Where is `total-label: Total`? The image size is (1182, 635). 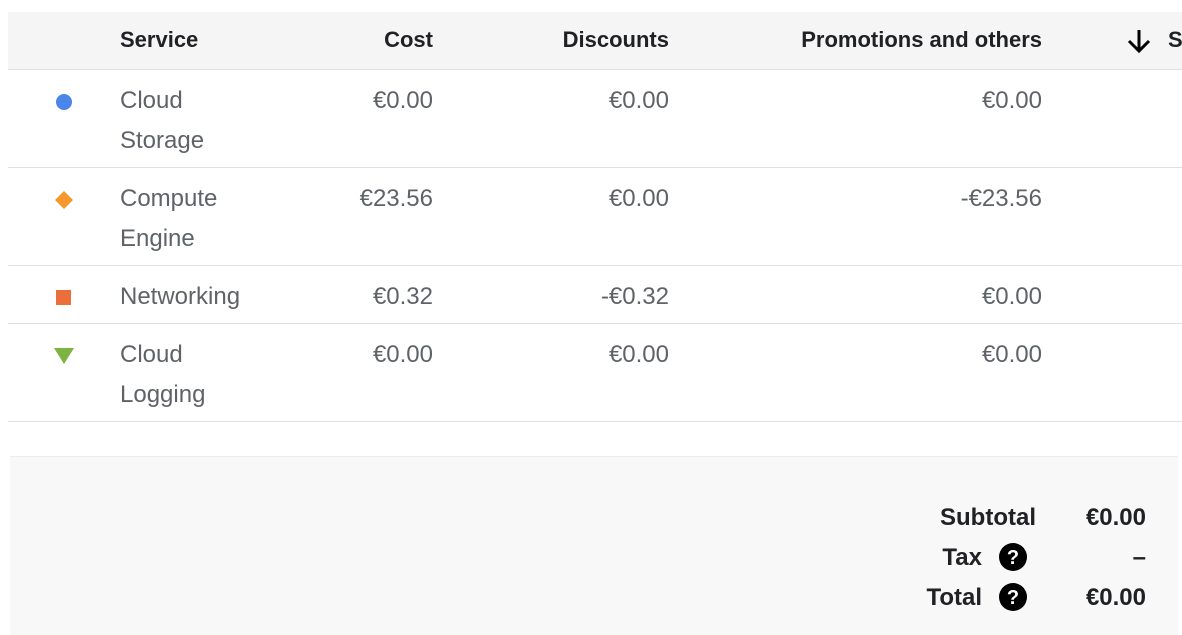 total-label: Total is located at coordinates (954, 597).